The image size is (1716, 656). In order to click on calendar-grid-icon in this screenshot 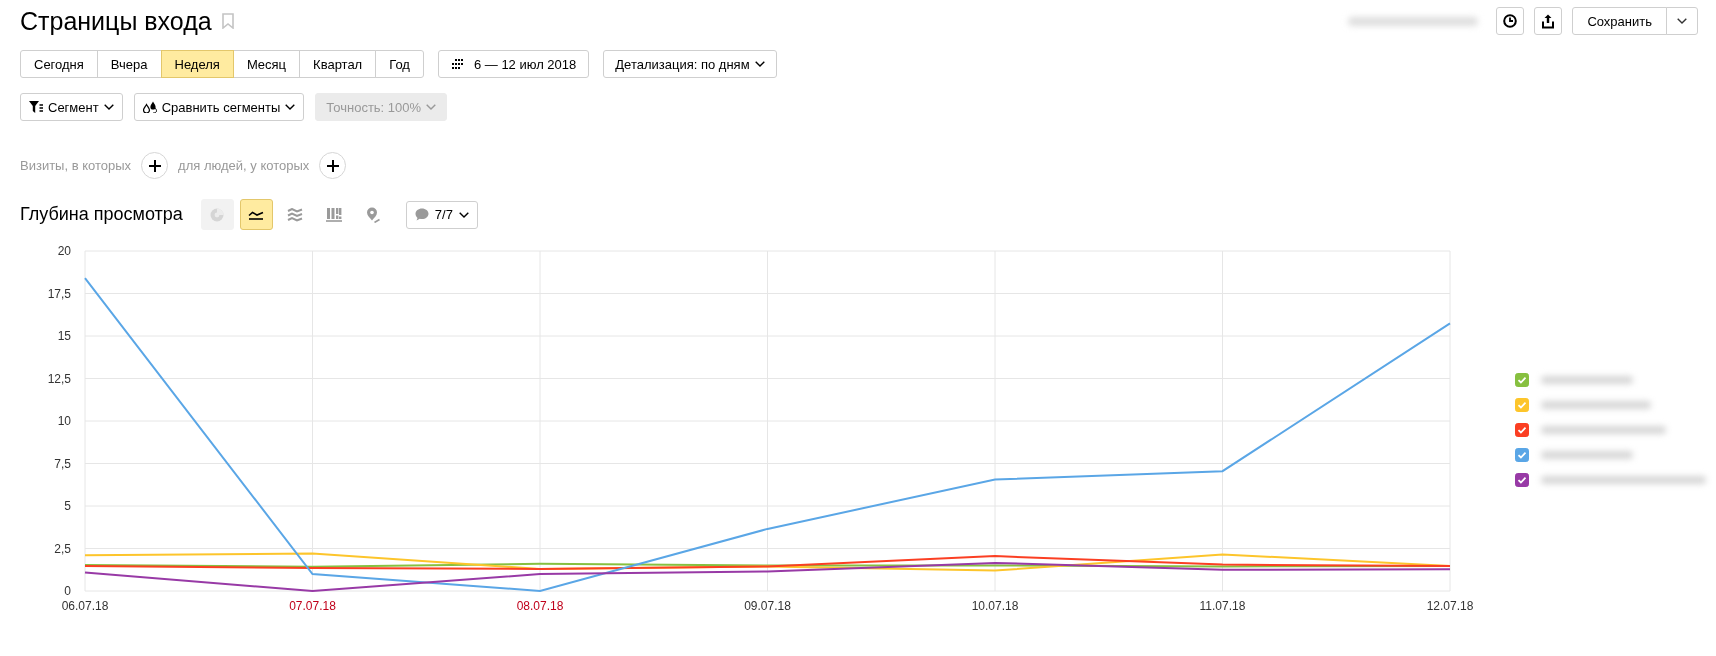, I will do `click(457, 64)`.